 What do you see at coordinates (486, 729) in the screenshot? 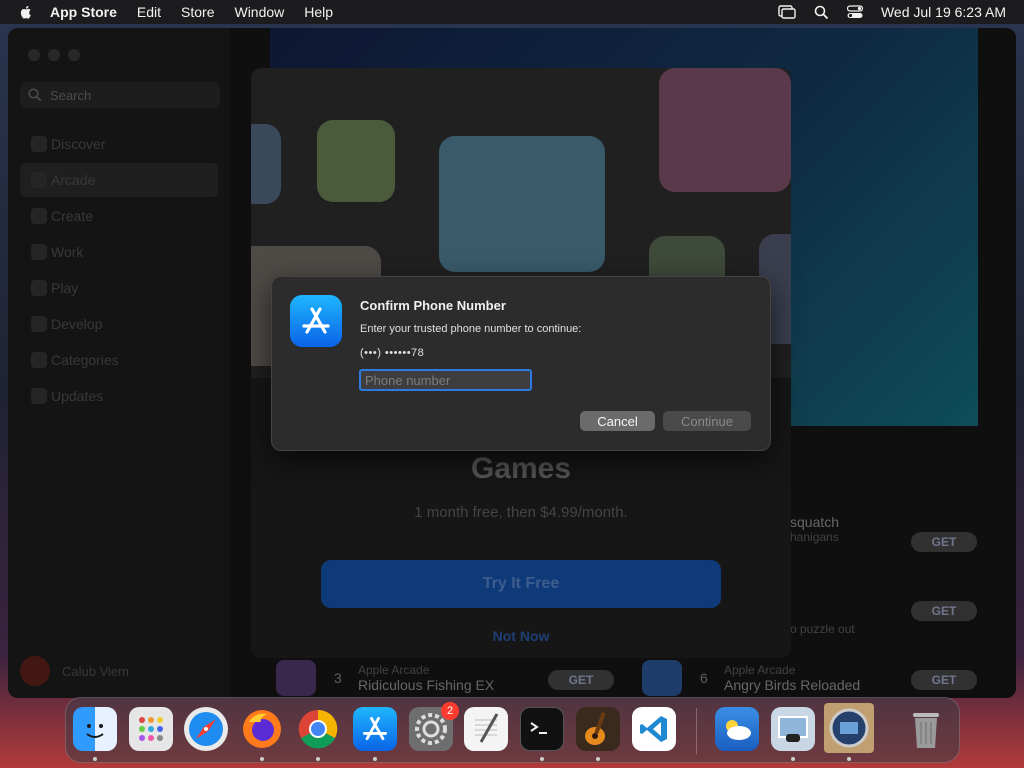
I see `textedit-icon` at bounding box center [486, 729].